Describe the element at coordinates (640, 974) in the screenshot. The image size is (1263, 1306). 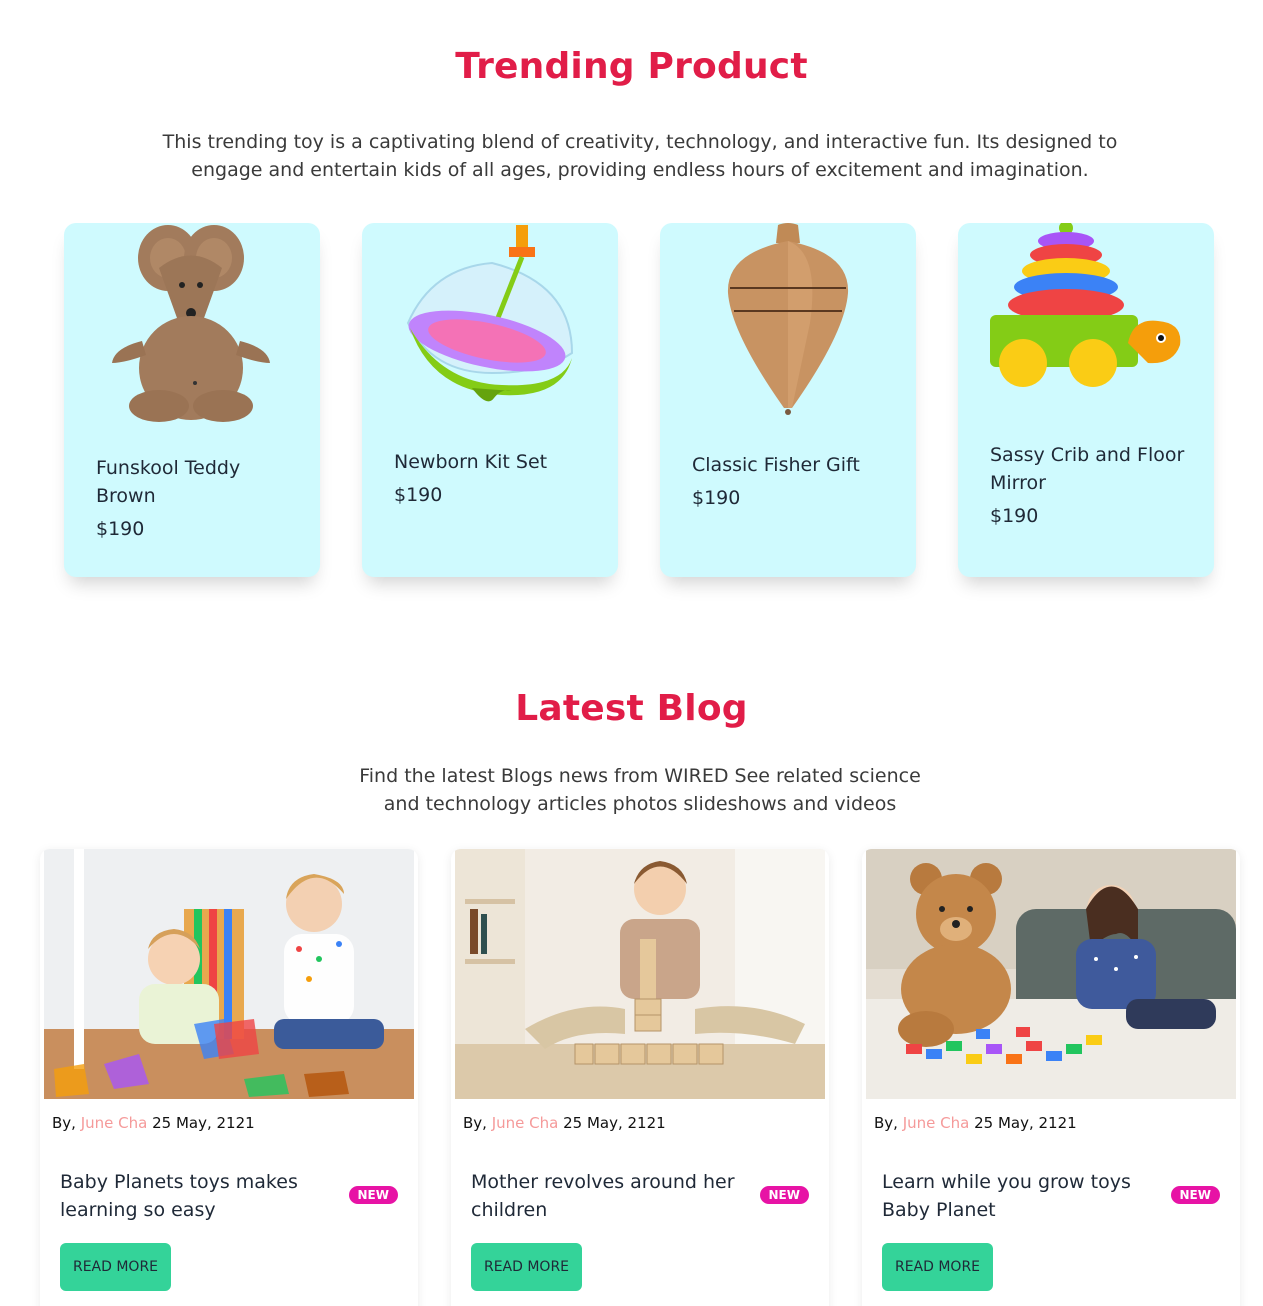
I see `boy-wooden-blocks-photo` at that location.